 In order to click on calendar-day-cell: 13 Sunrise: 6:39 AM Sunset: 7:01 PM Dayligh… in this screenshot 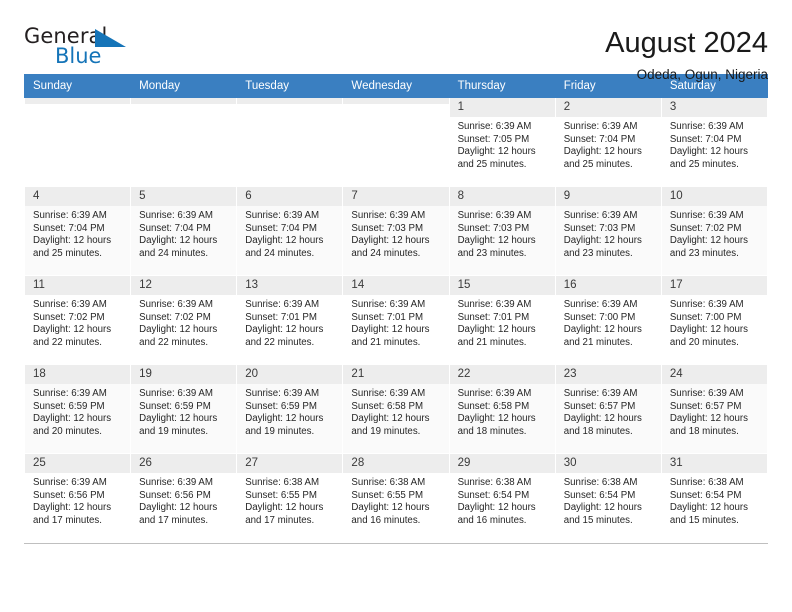, I will do `click(290, 320)`.